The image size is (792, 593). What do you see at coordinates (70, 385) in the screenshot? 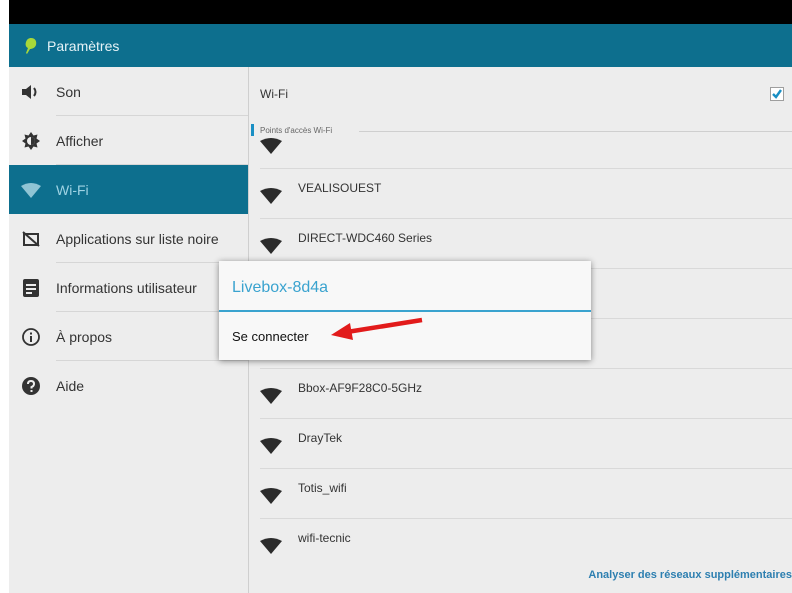
I see `sidebar-item-label: Aide` at bounding box center [70, 385].